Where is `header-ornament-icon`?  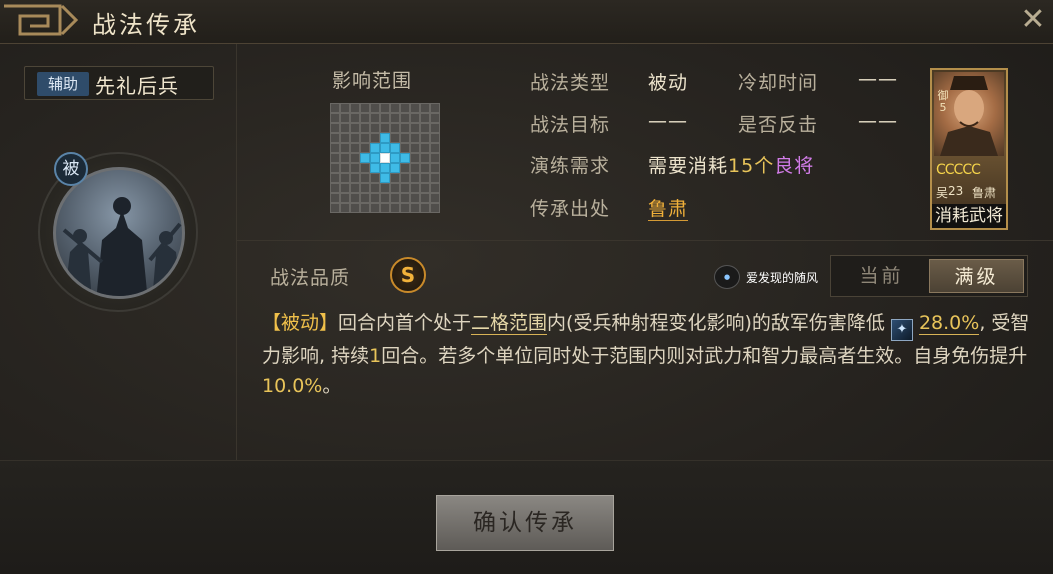 header-ornament-icon is located at coordinates (41, 20).